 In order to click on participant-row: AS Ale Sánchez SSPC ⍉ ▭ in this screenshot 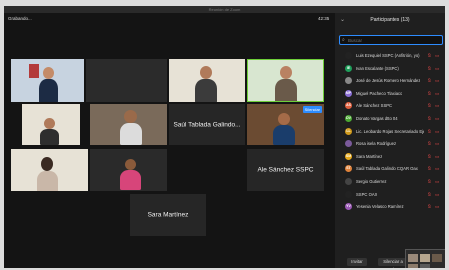, I will do `click(391, 106)`.